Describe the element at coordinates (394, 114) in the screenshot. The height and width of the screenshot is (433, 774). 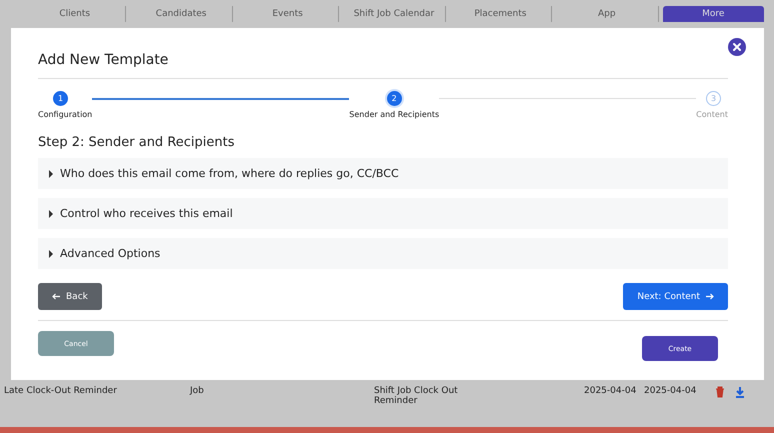
I see `step-label: Sender and Recipients` at that location.